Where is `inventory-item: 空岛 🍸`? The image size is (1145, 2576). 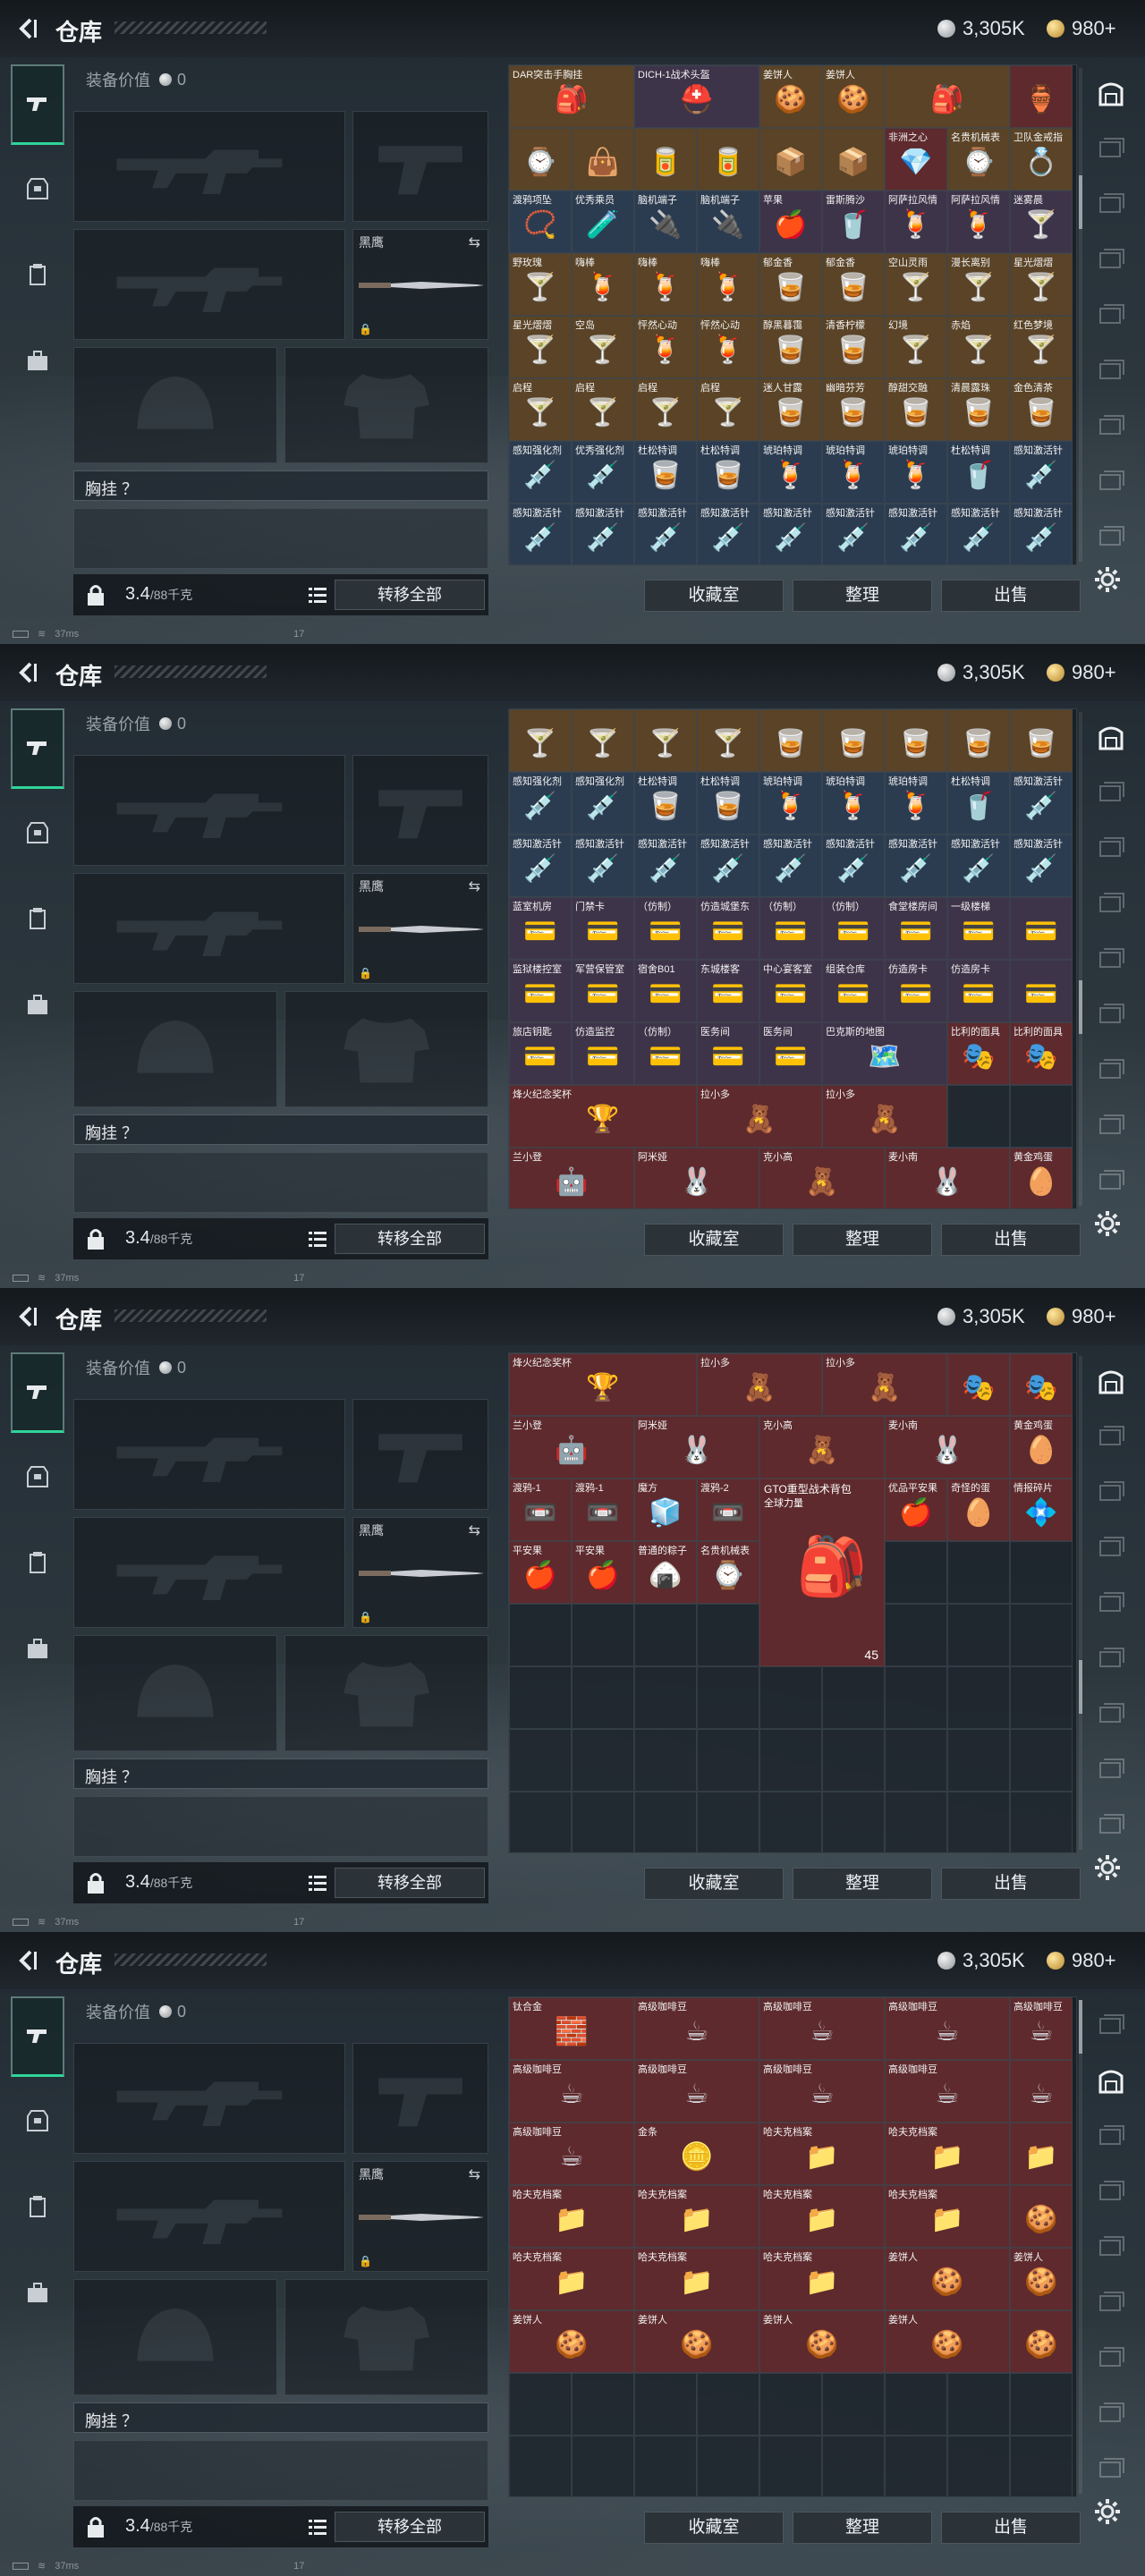
inventory-item: 空岛 🍸 is located at coordinates (603, 347).